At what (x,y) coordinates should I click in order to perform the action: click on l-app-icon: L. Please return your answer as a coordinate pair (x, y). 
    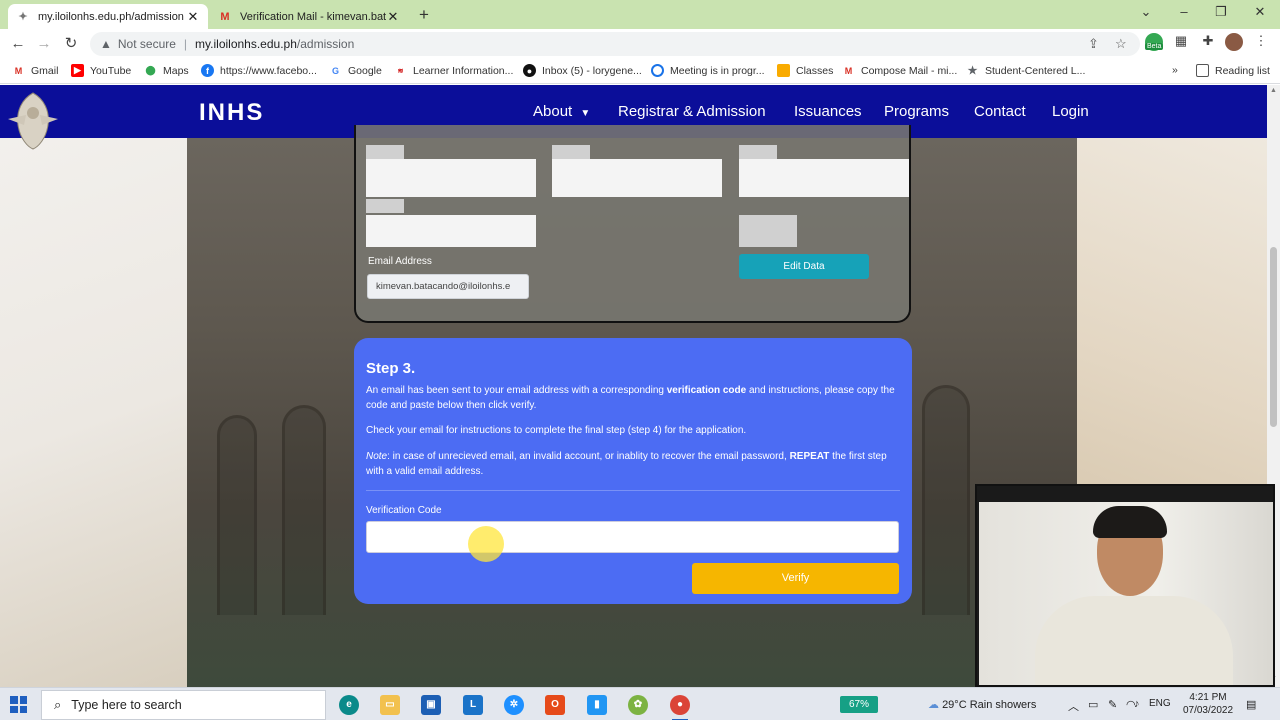
    Looking at the image, I should click on (473, 705).